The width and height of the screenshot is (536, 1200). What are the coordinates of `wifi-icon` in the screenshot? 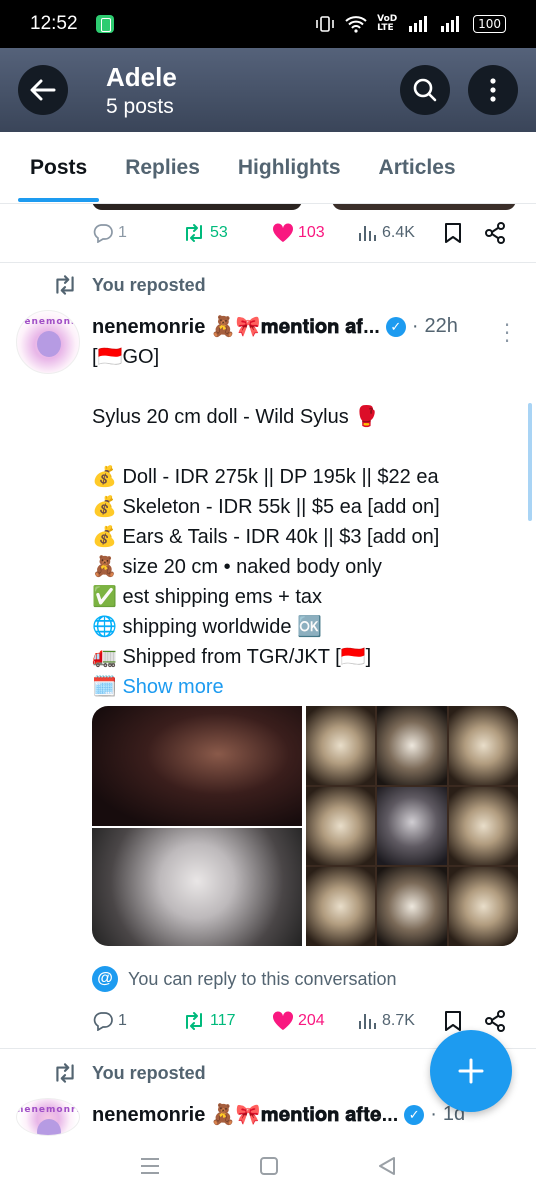 It's located at (356, 24).